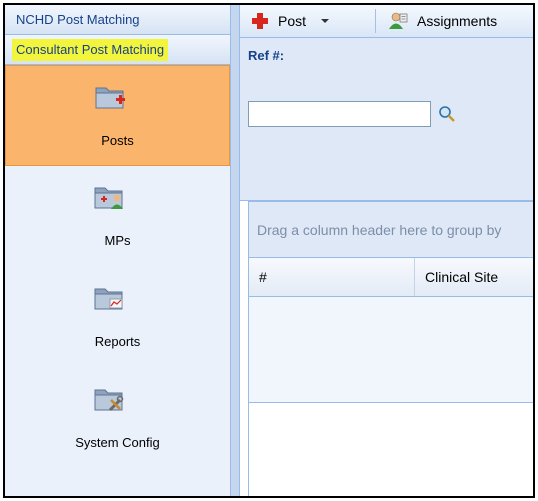  Describe the element at coordinates (117, 115) in the screenshot. I see `nav-item-posts: Posts` at that location.